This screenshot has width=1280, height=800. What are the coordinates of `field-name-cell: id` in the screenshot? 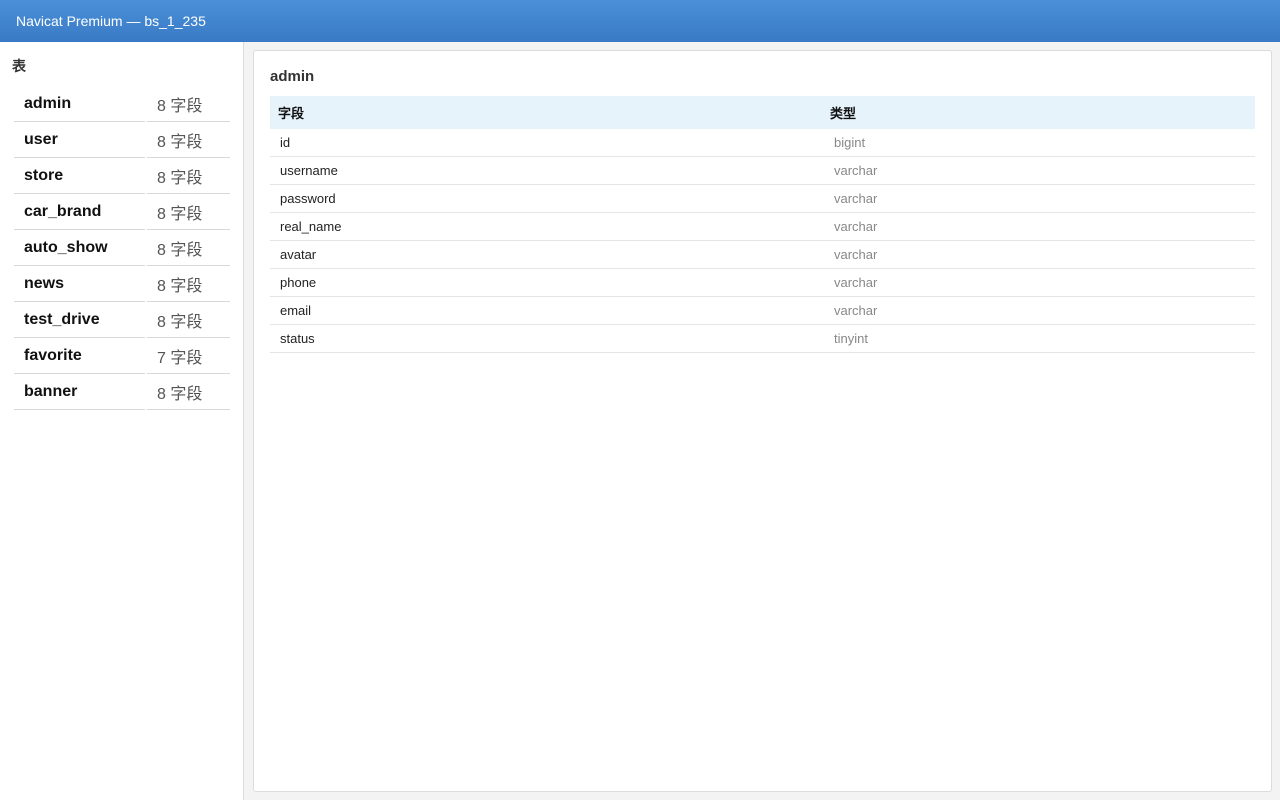 It's located at (547, 143).